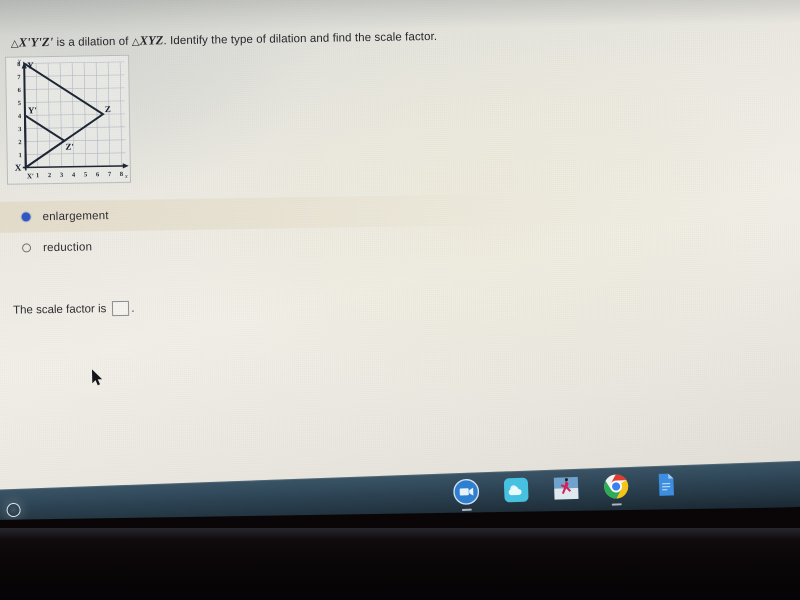 This screenshot has height=600, width=800. Describe the element at coordinates (30, 176) in the screenshot. I see `vertex-label-X-prime: X′` at that location.